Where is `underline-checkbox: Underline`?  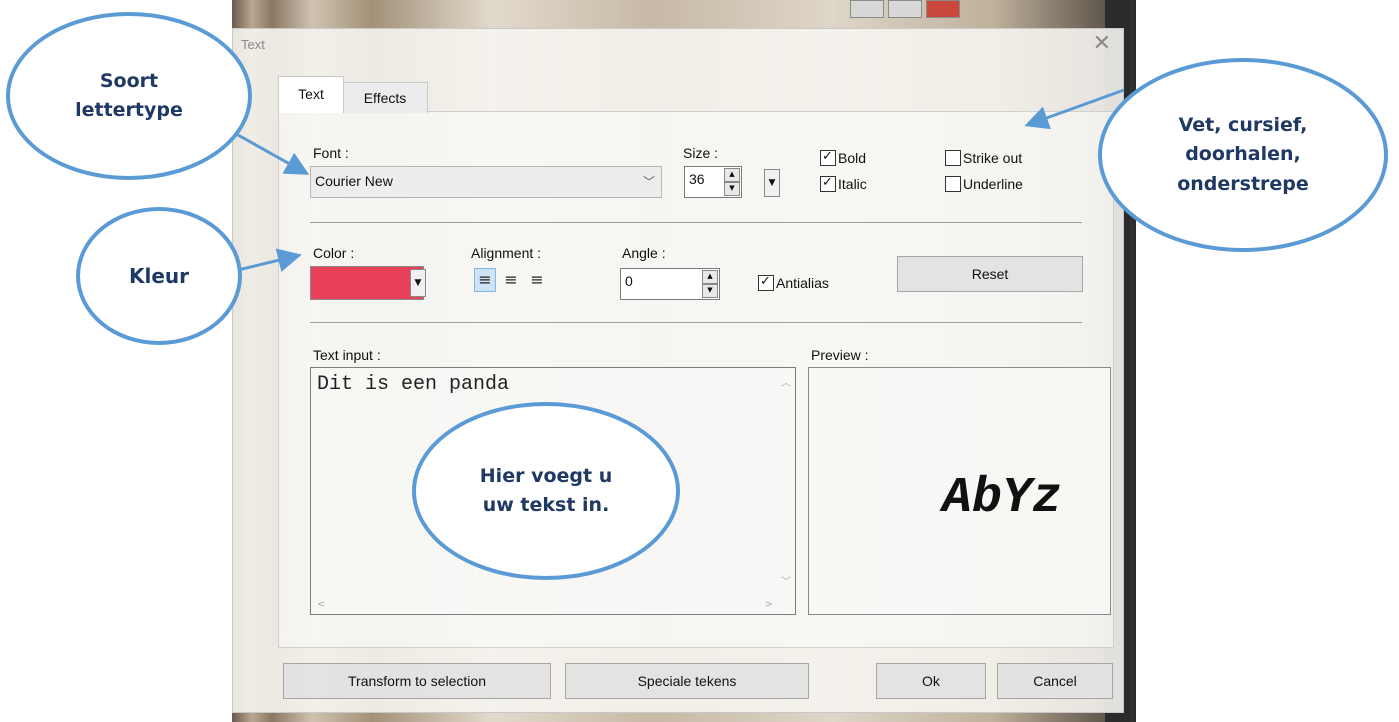
underline-checkbox: Underline is located at coordinates (984, 184).